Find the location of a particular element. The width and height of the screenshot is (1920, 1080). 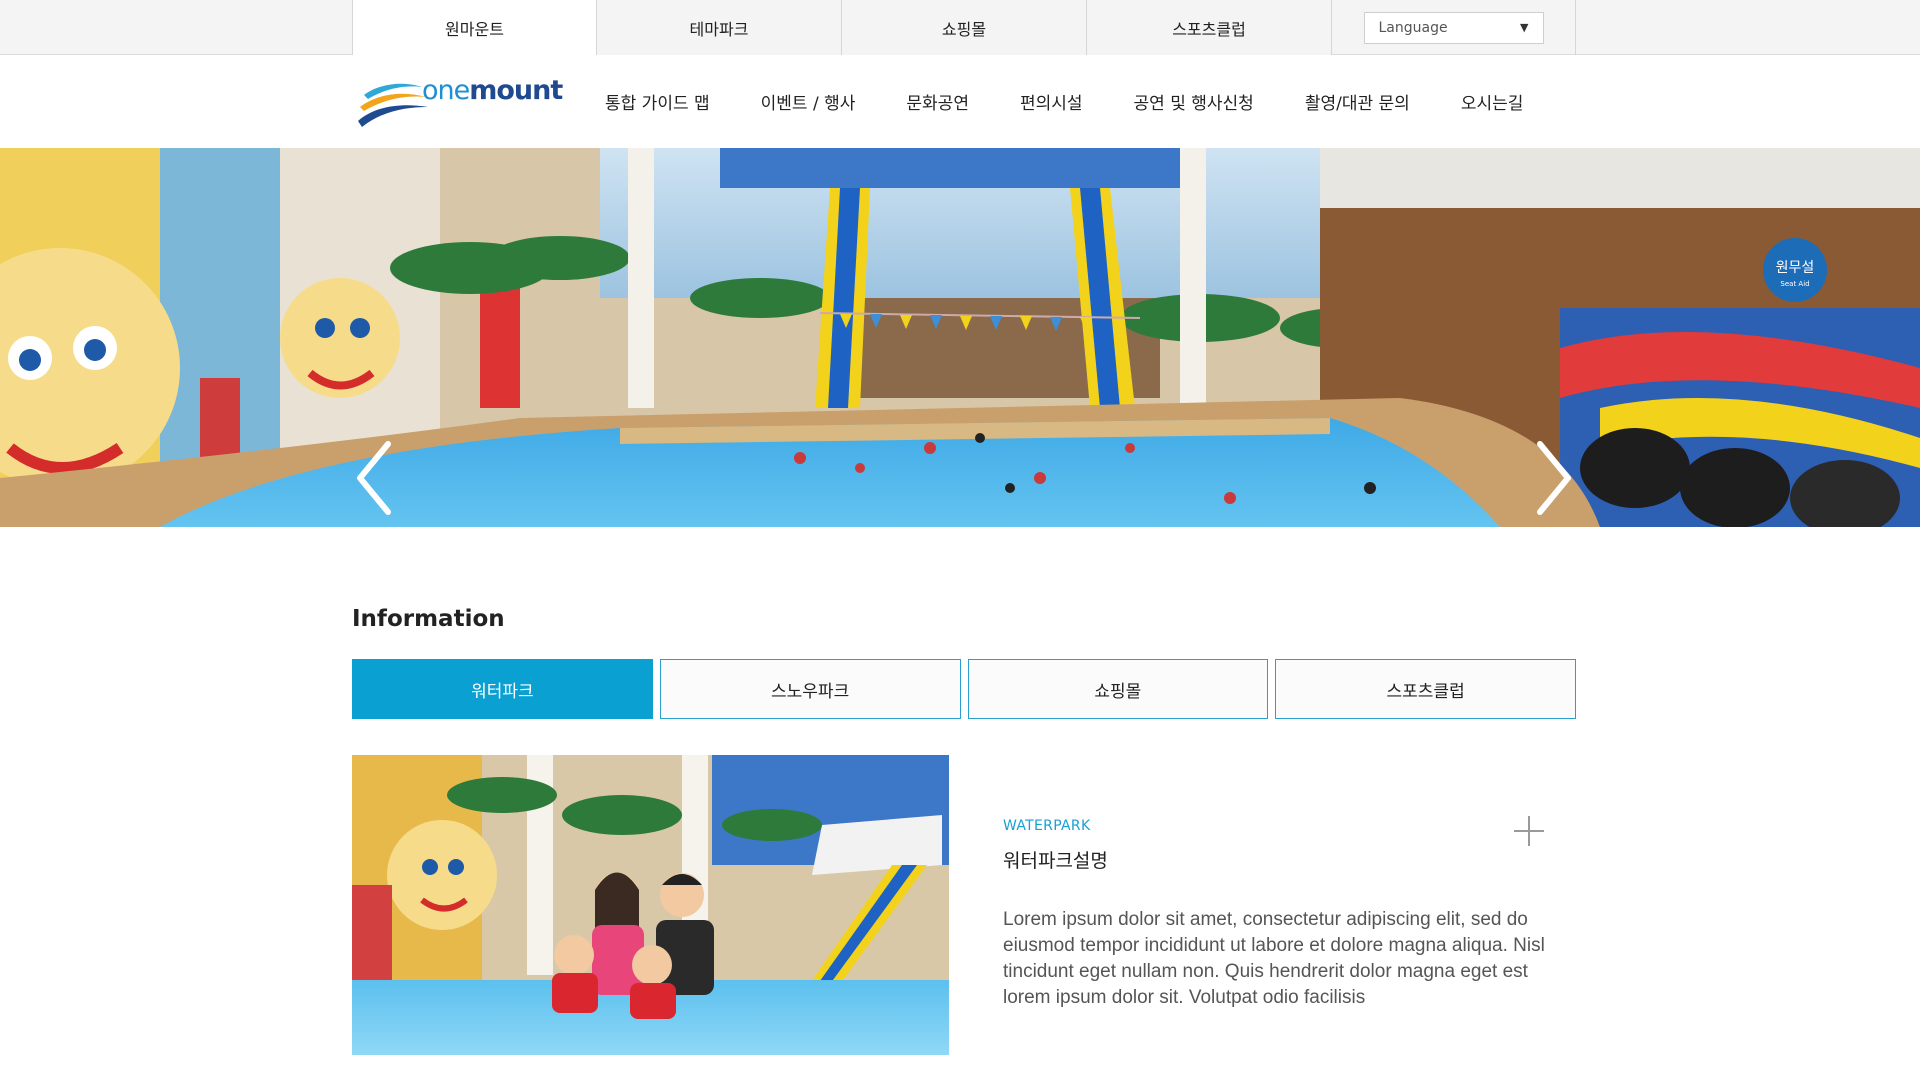

site-tabs: 원마운트 테마파크 쇼핑몰 스포츠클럽 Language ▼ is located at coordinates (964, 28).